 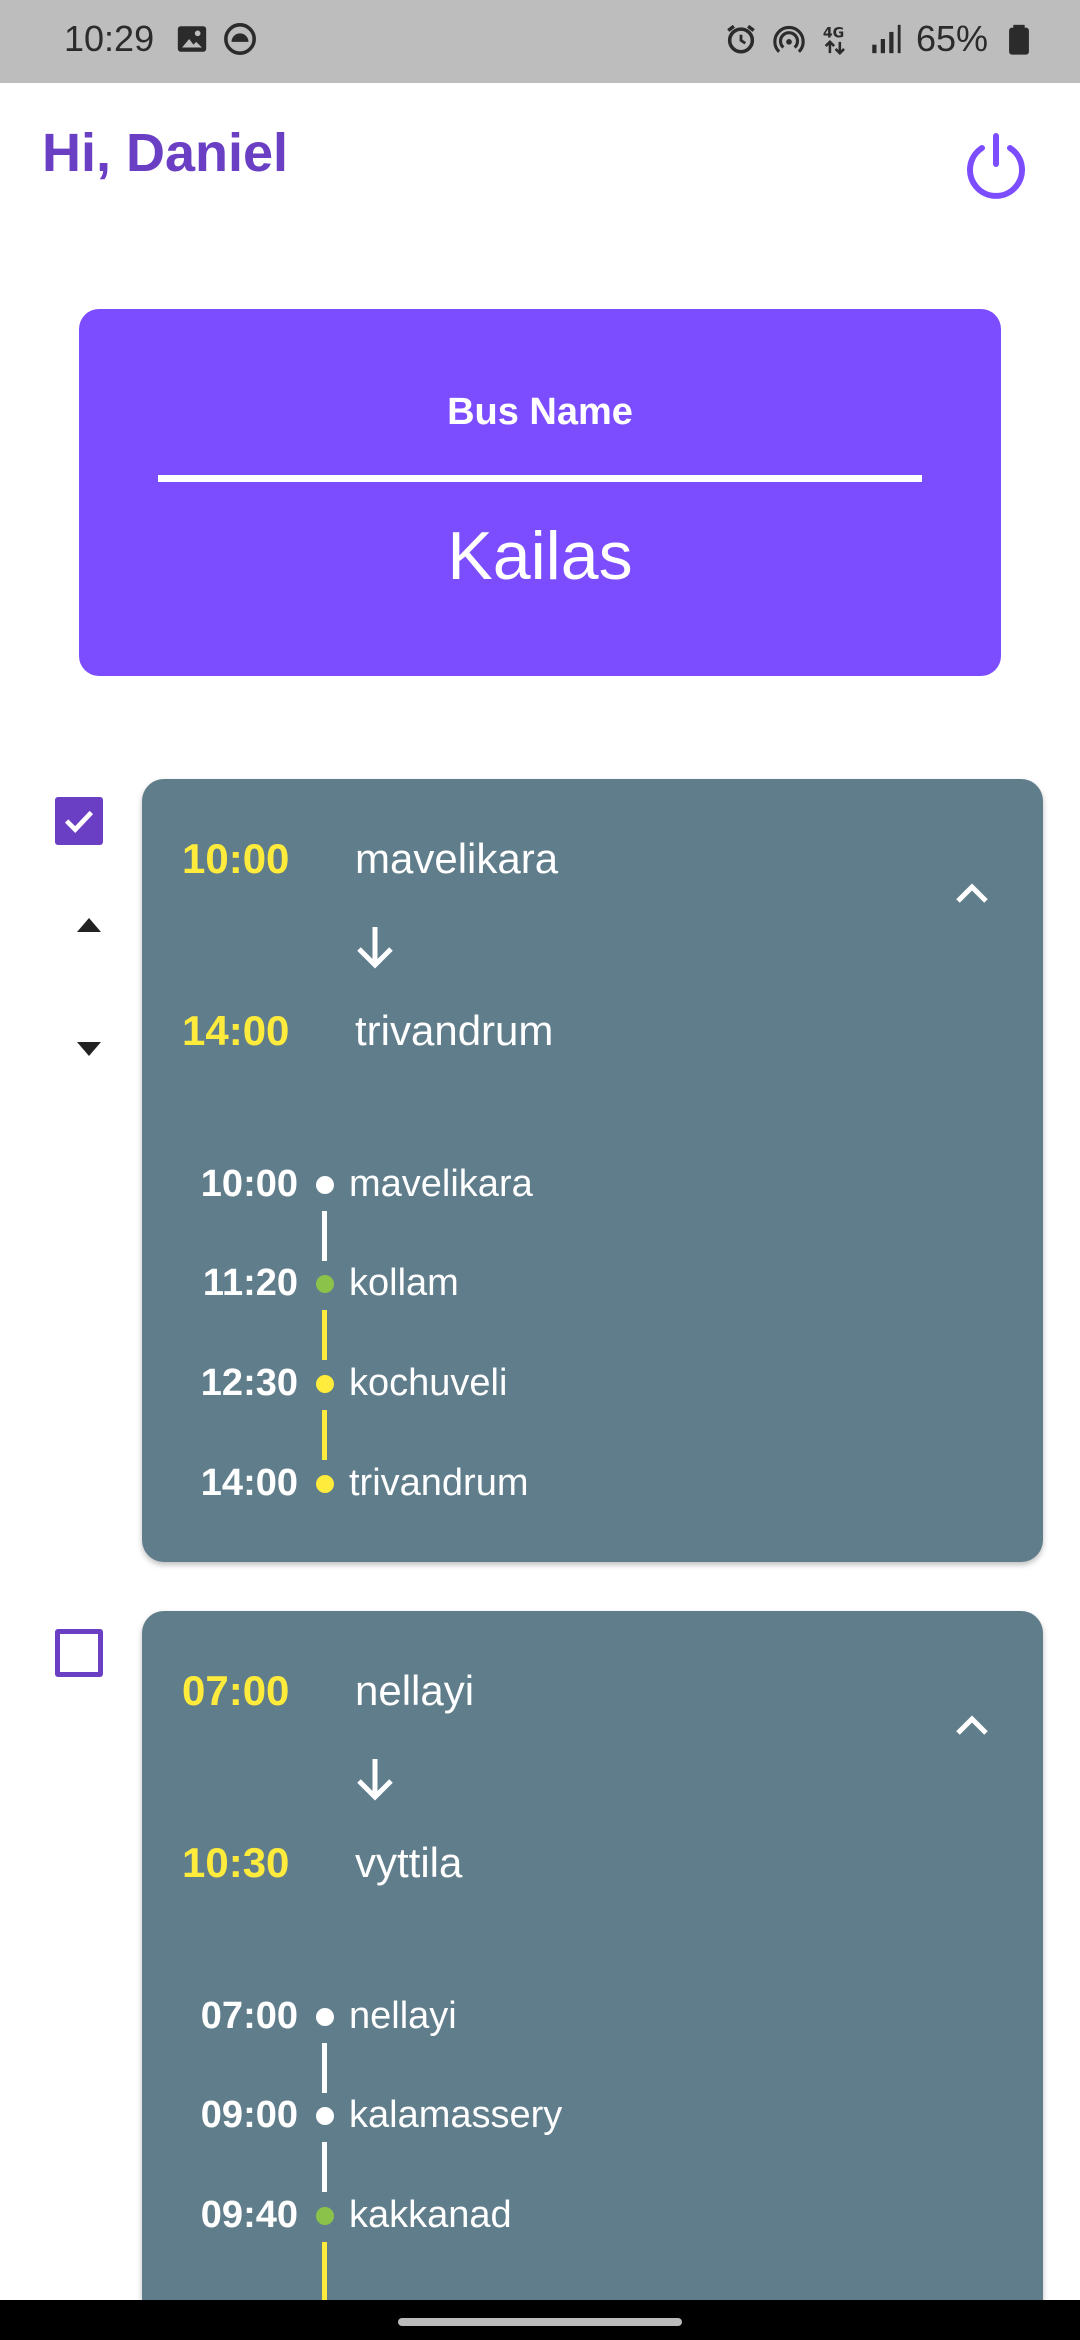 What do you see at coordinates (403, 2016) in the screenshot?
I see `stop-place: nellayi` at bounding box center [403, 2016].